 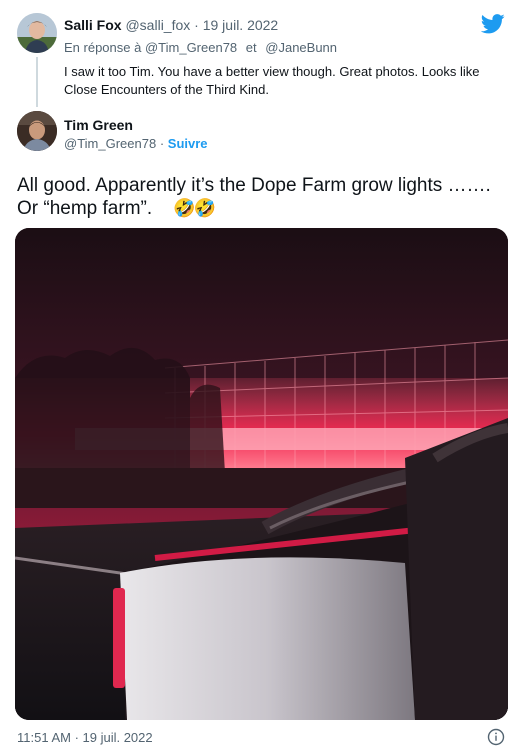 I want to click on reply-author-handle: @salli_fox, so click(x=157, y=25).